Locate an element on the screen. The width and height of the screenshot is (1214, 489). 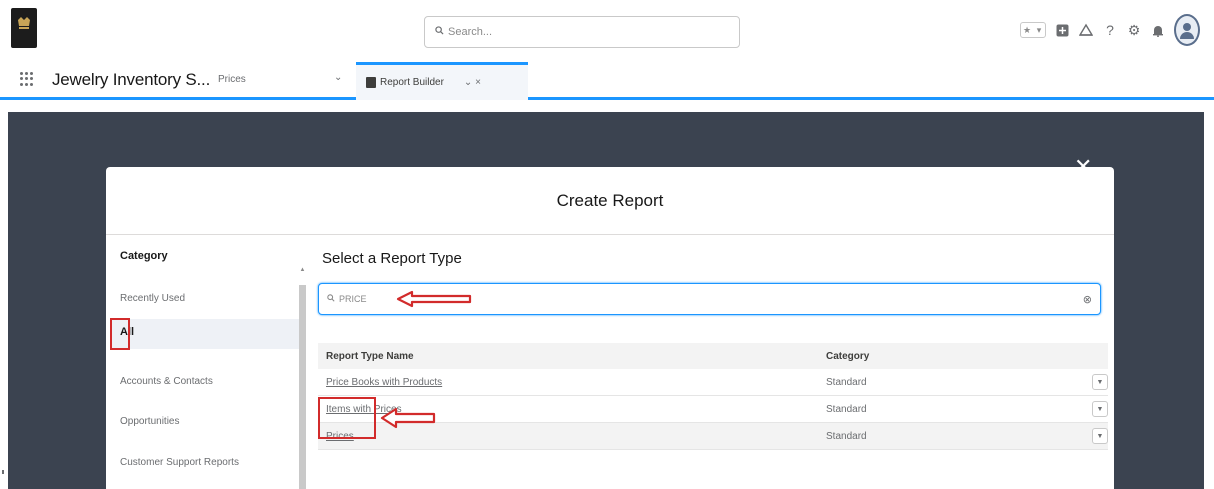
help-icon: ? is located at coordinates (1110, 30).